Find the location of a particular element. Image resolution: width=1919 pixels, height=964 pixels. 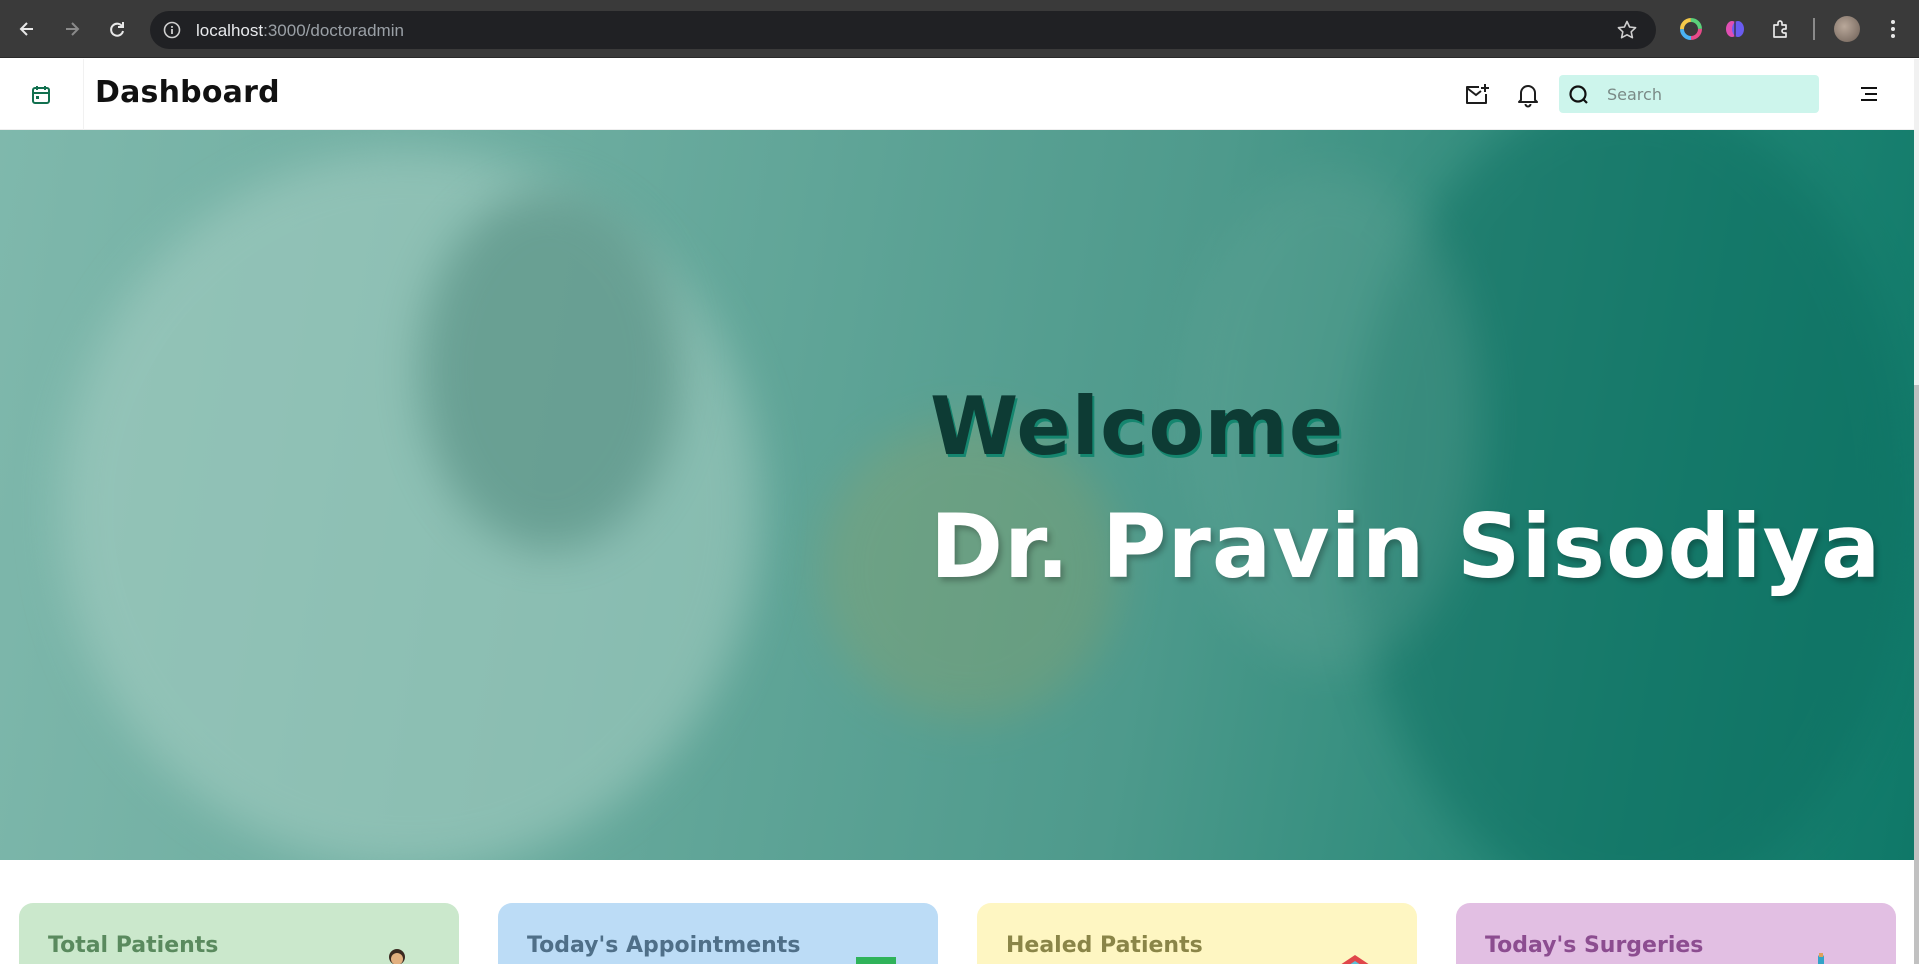

page-title: Dashboard is located at coordinates (187, 92).